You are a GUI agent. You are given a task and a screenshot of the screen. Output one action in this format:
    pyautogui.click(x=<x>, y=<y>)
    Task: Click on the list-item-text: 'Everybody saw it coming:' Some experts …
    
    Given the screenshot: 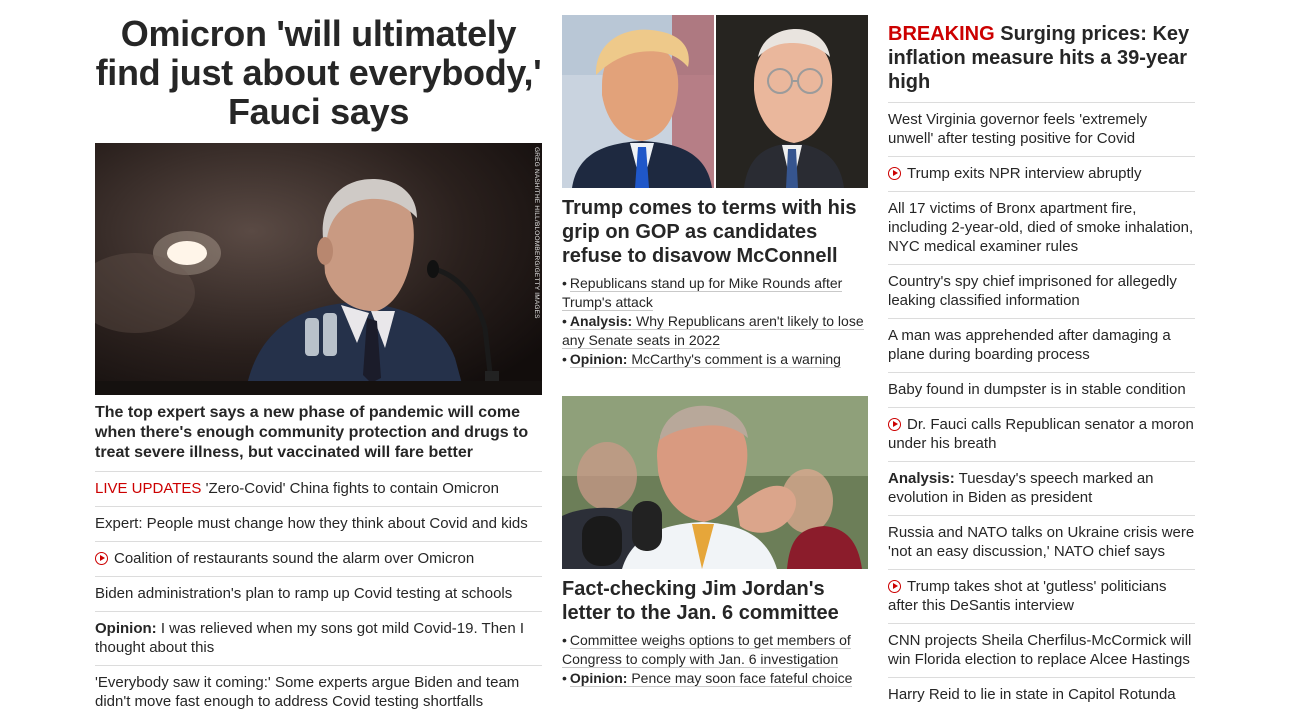 What is the action you would take?
    pyautogui.click(x=307, y=692)
    